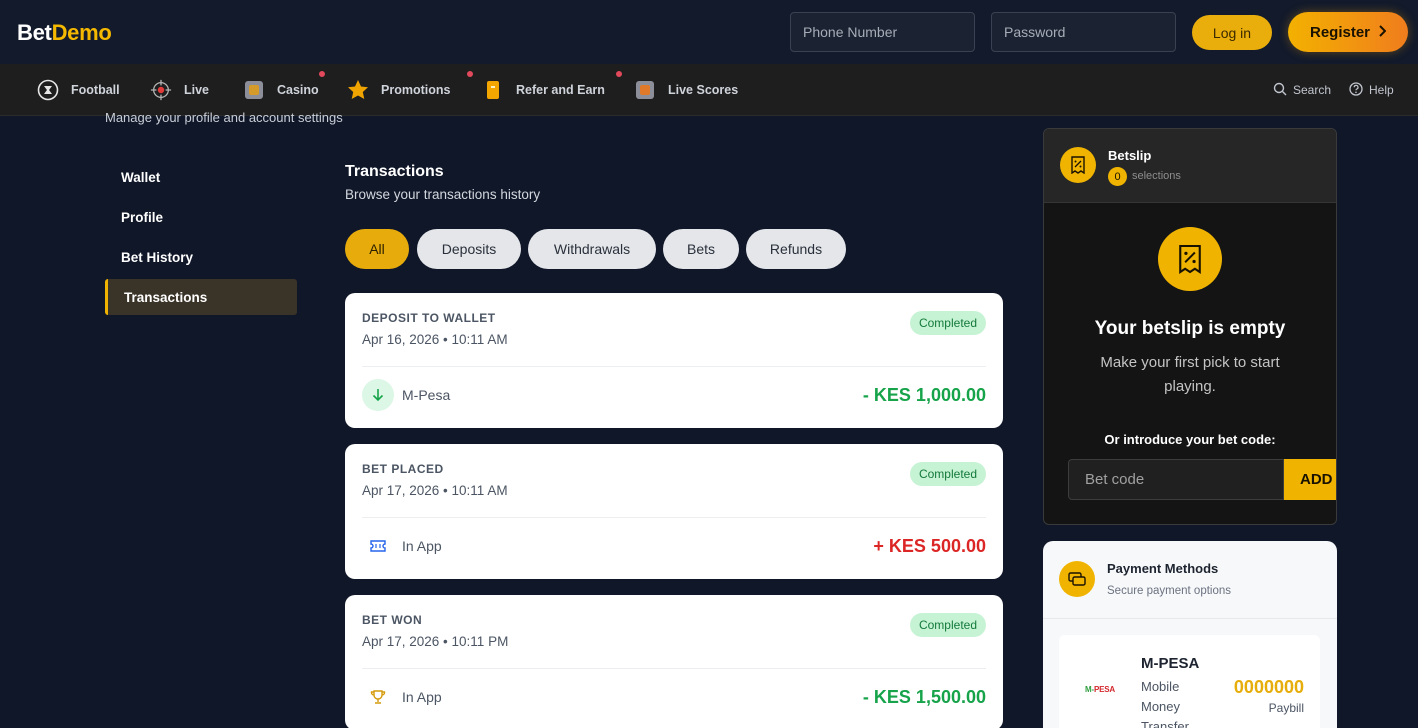  I want to click on filter-bets: Bets, so click(701, 249).